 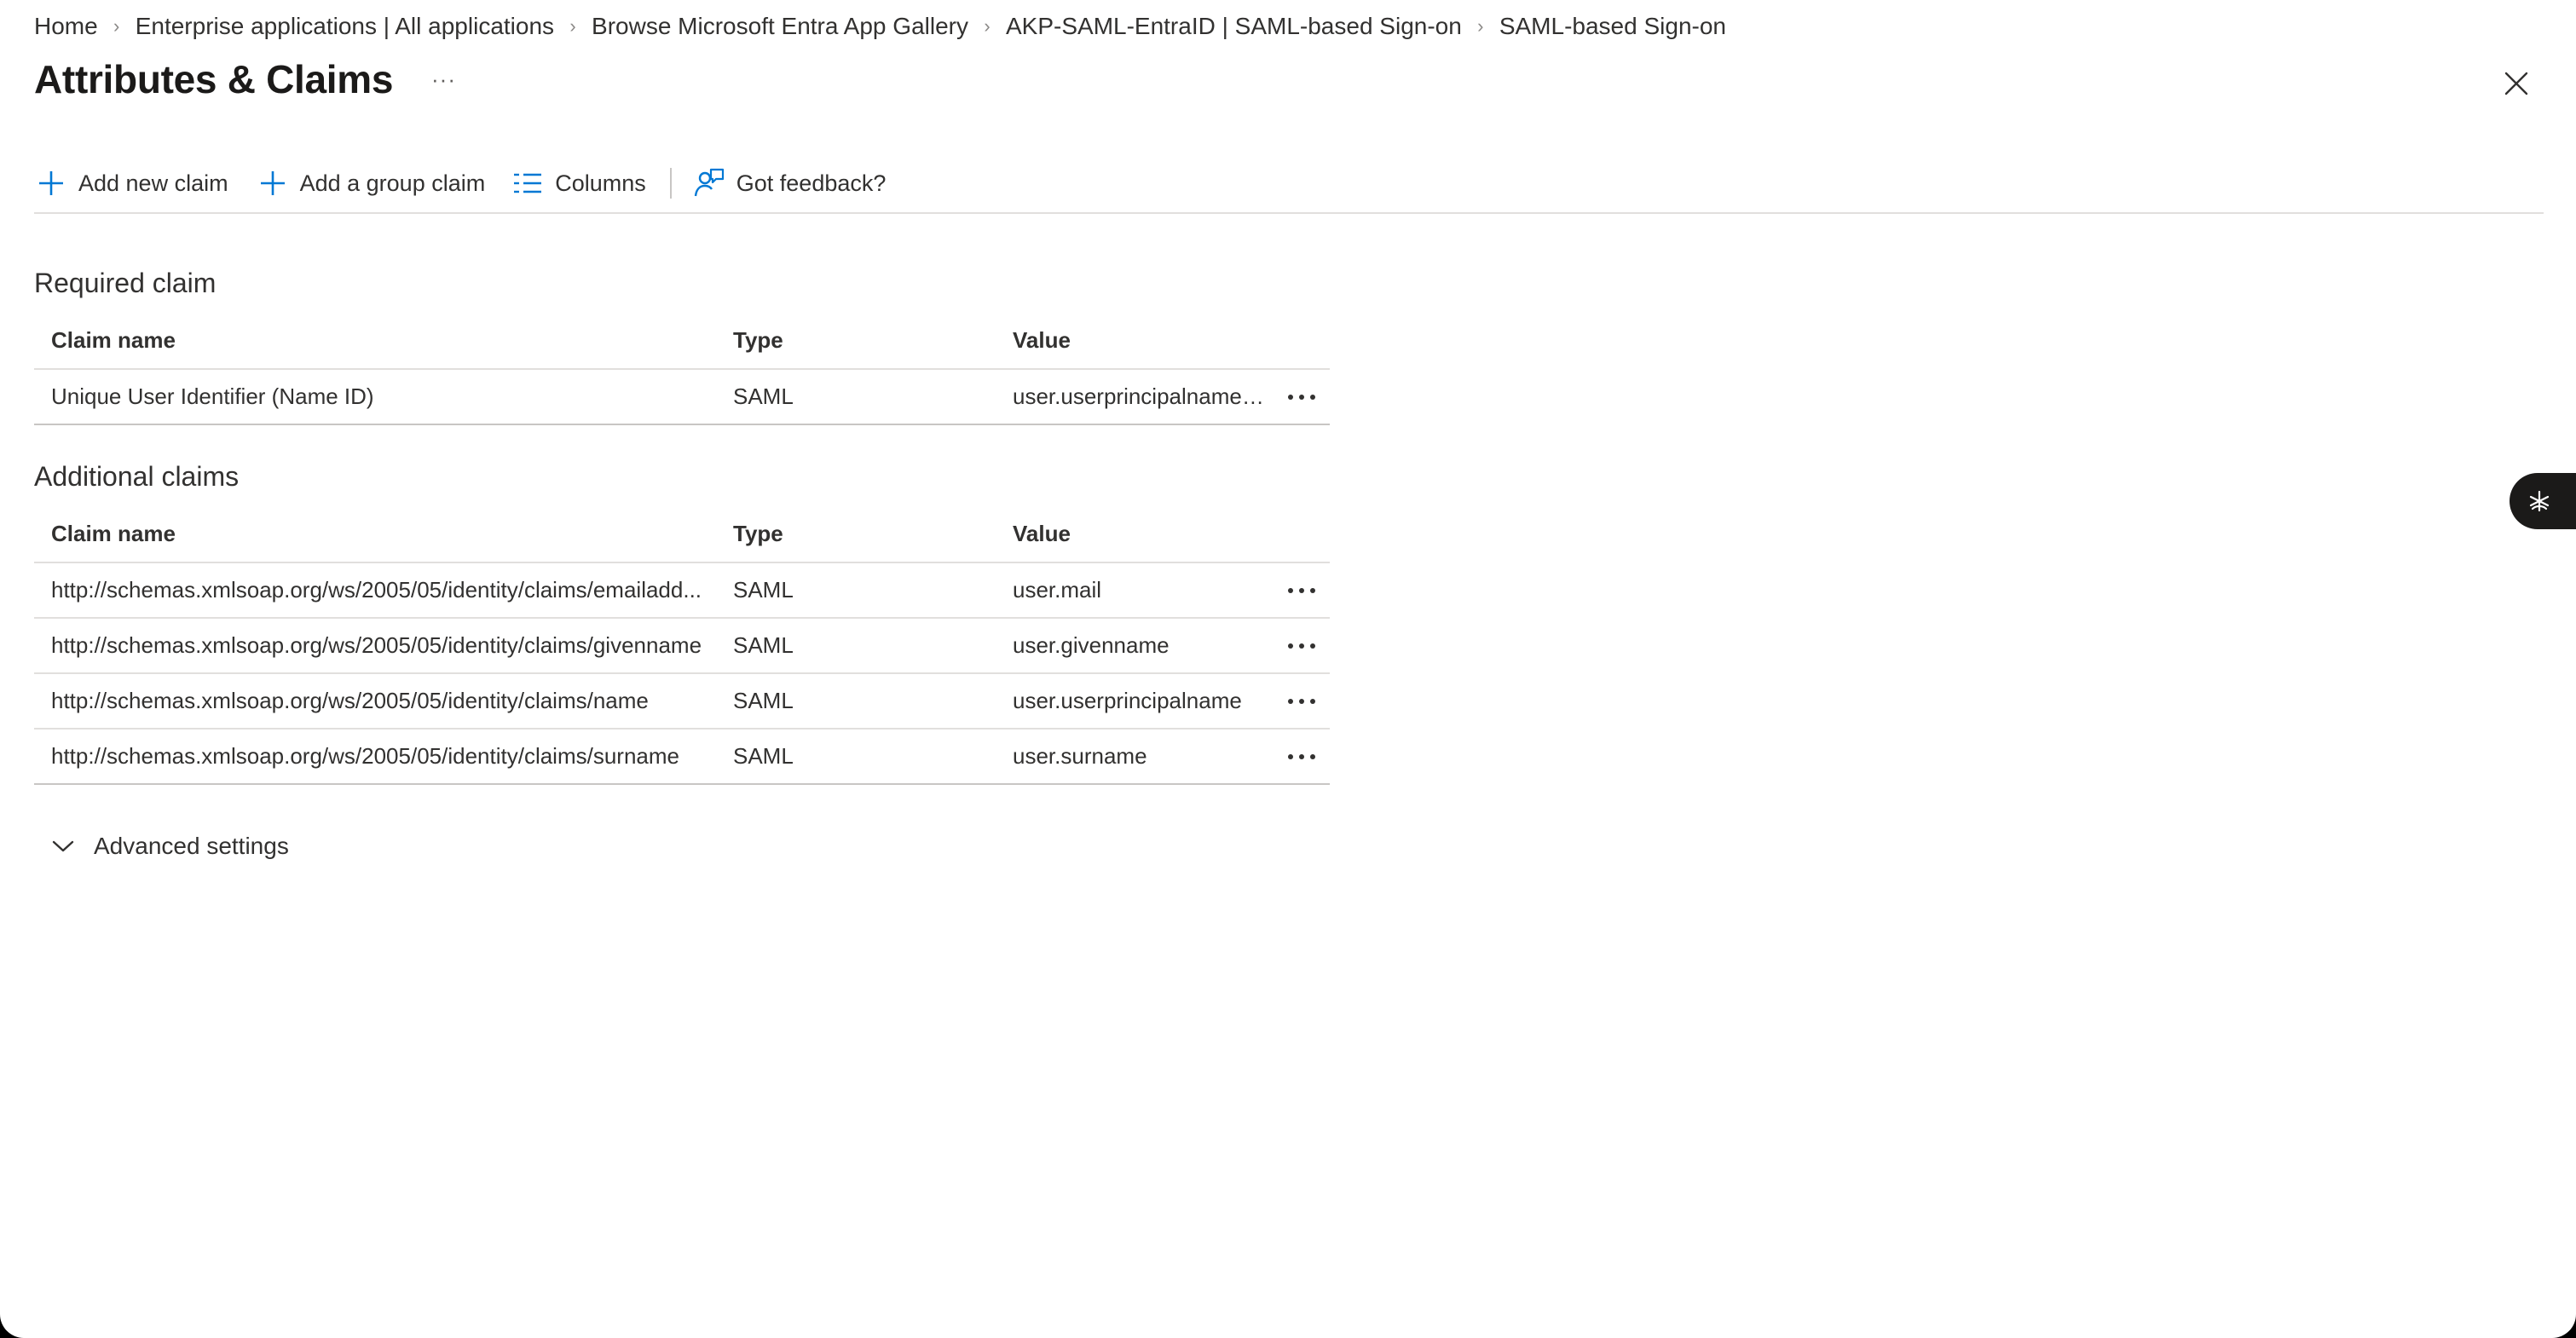 What do you see at coordinates (780, 27) in the screenshot?
I see `breadcrumb-app-gallery: Browse Microsoft Entra App Gallery` at bounding box center [780, 27].